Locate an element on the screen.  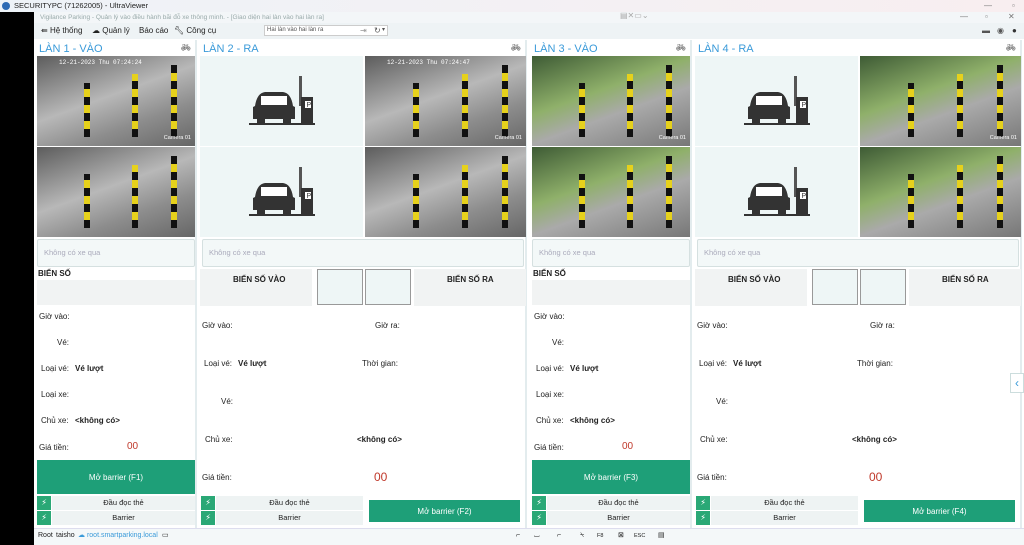
barrier-down-icon: ⌴ is located at coordinates (537, 536).